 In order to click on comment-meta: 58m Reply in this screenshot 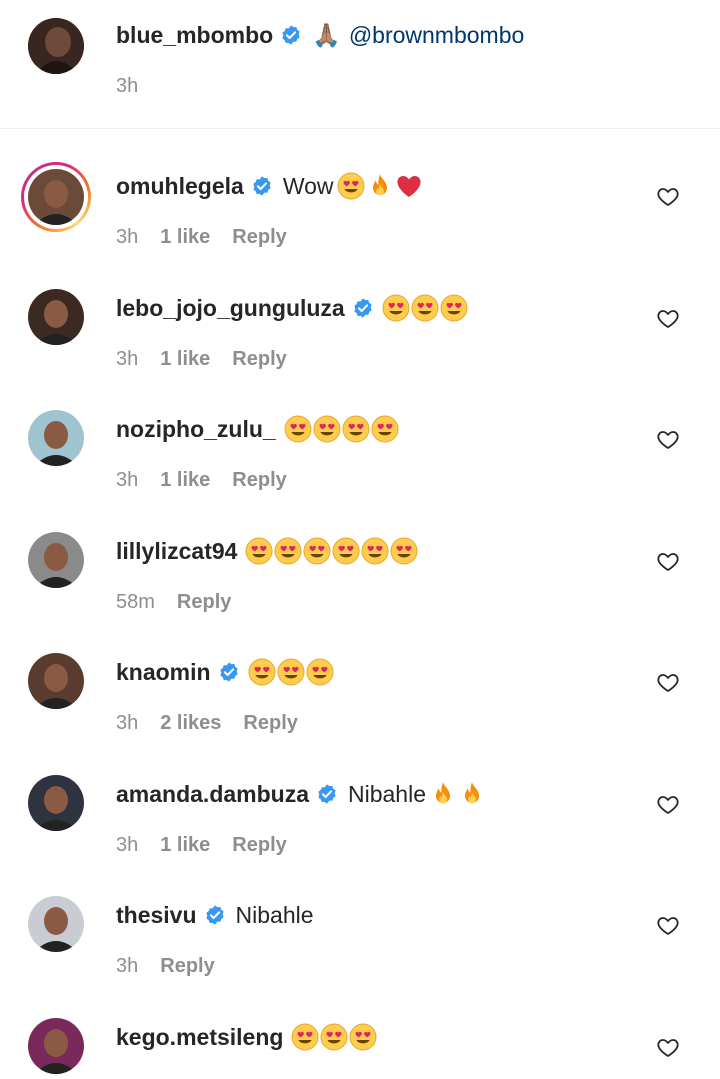, I will do `click(173, 602)`.